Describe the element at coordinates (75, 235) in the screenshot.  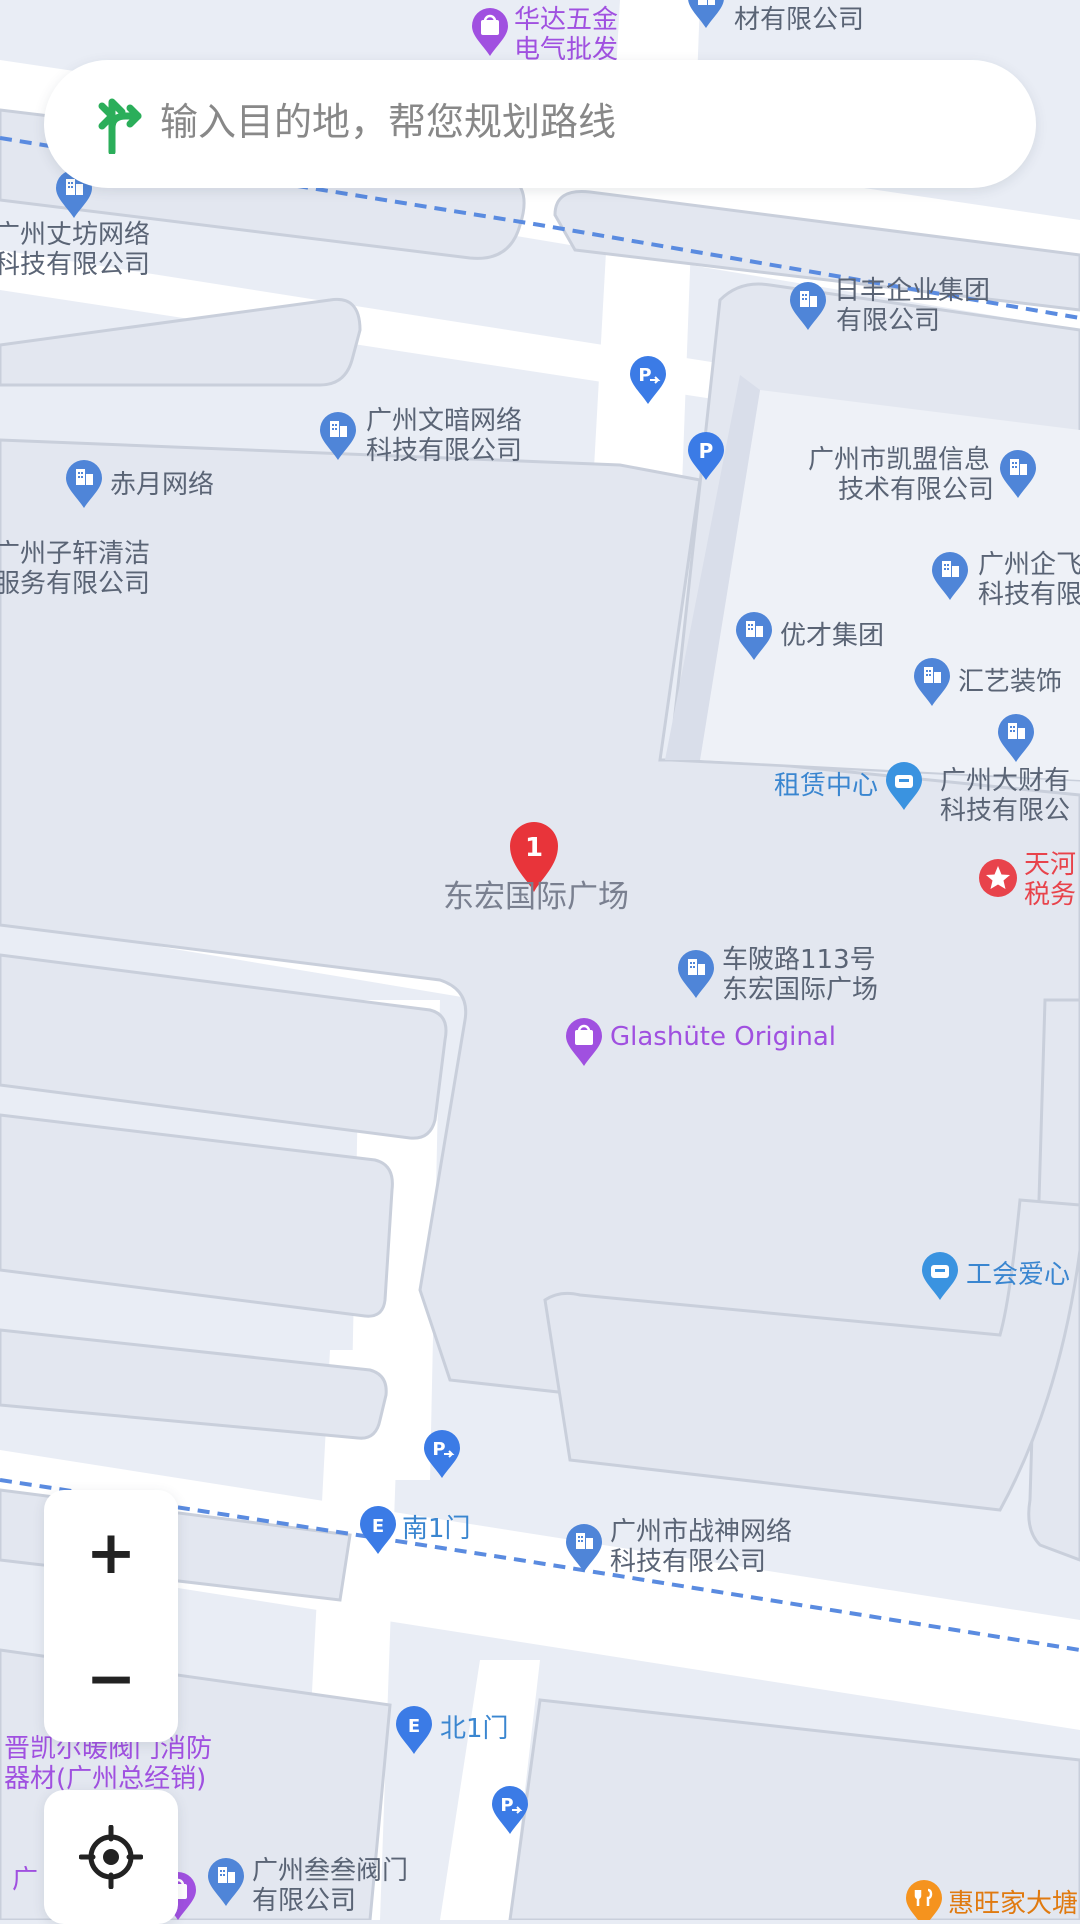
I see `poi-label: 广州丈坊网络` at that location.